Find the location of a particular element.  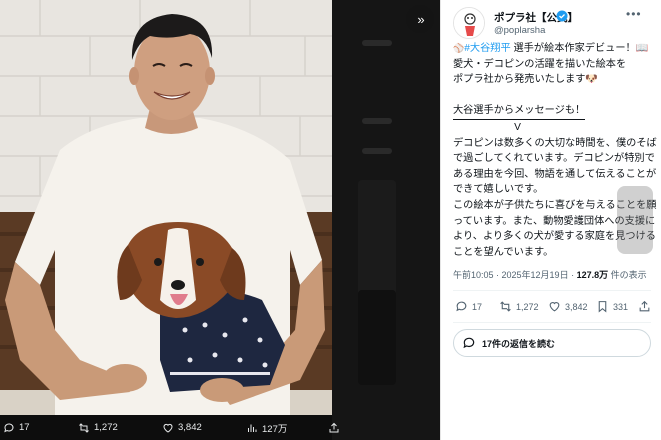

more-options-icon: ••• is located at coordinates (634, 14).